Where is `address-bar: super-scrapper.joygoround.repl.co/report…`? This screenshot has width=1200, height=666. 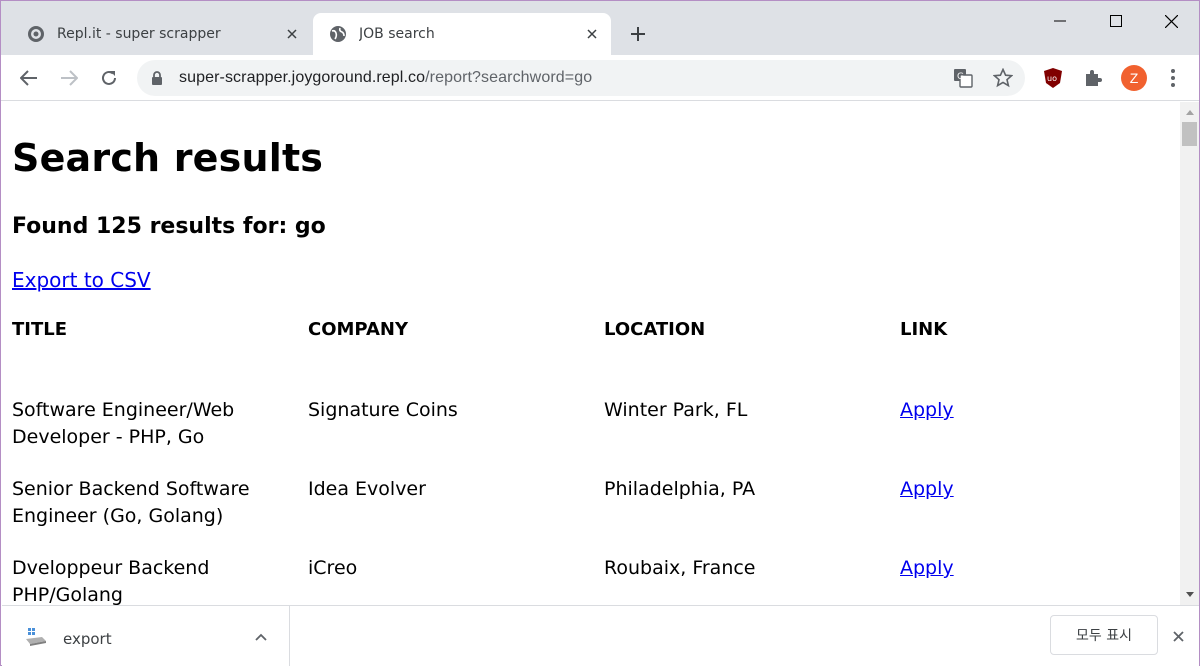 address-bar: super-scrapper.joygoround.repl.co/report… is located at coordinates (581, 78).